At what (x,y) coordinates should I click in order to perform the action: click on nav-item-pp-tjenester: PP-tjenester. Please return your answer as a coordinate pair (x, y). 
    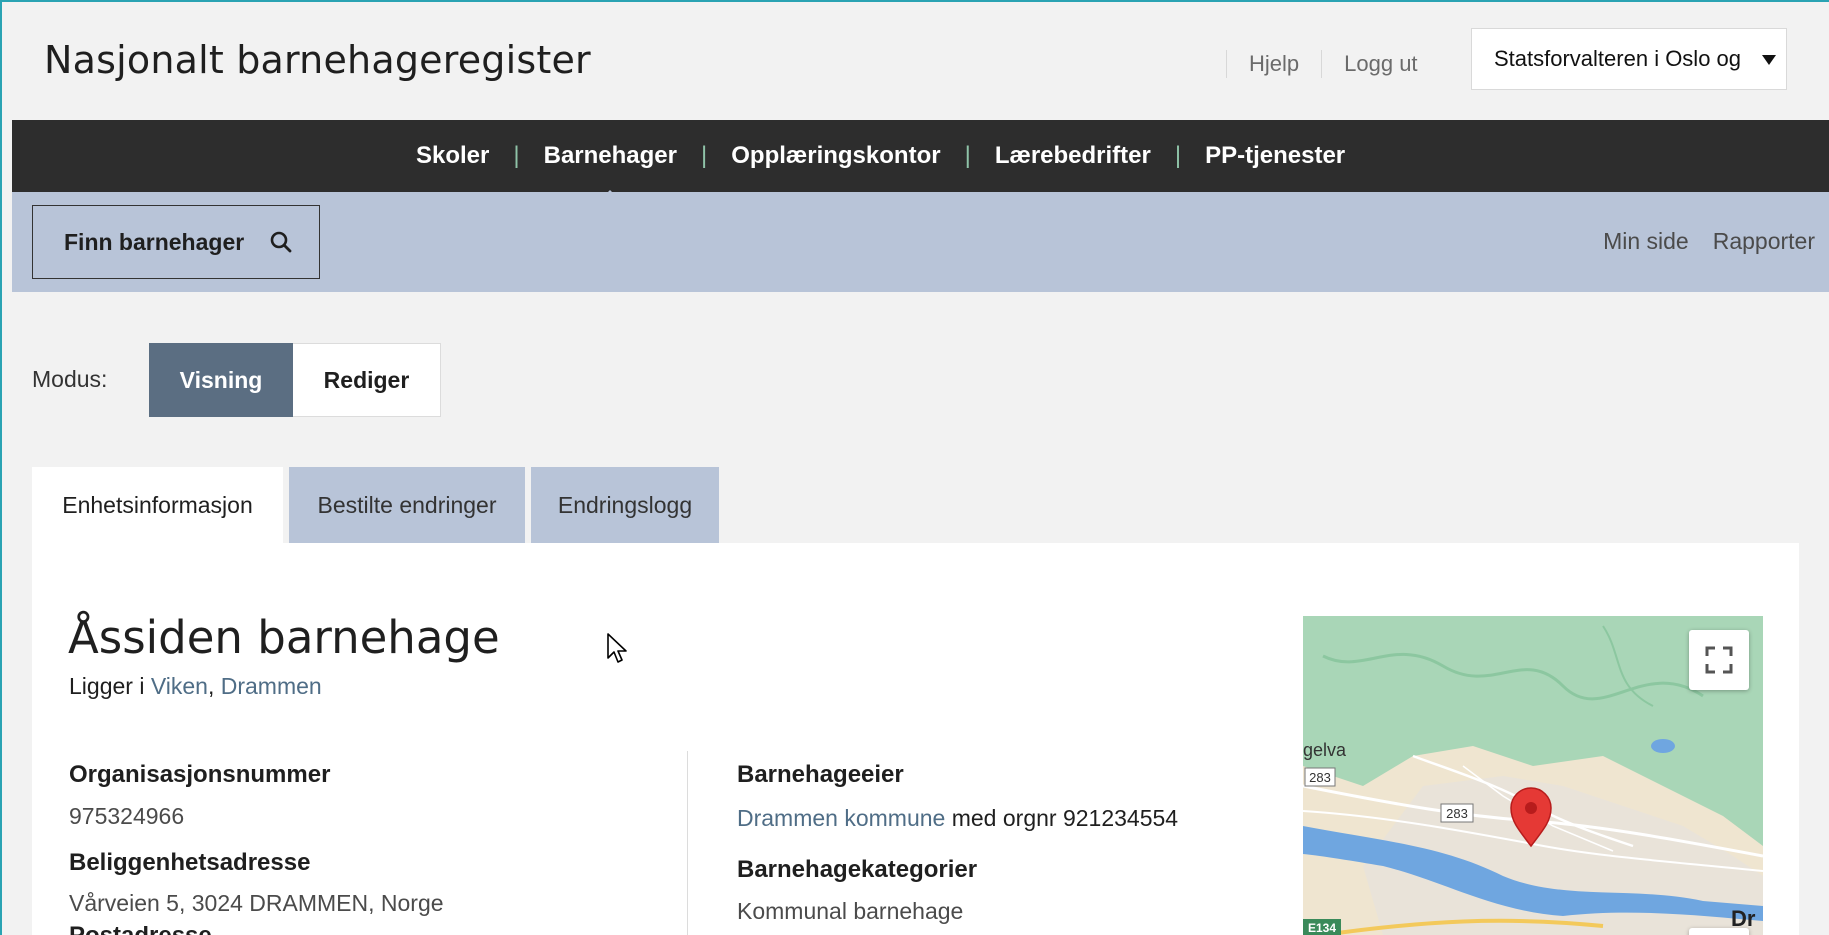
    Looking at the image, I should click on (1275, 156).